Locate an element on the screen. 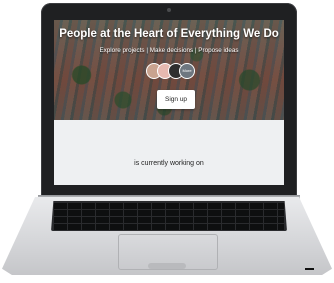  hero-title: People at the Heart of Everything We Do is located at coordinates (169, 34).